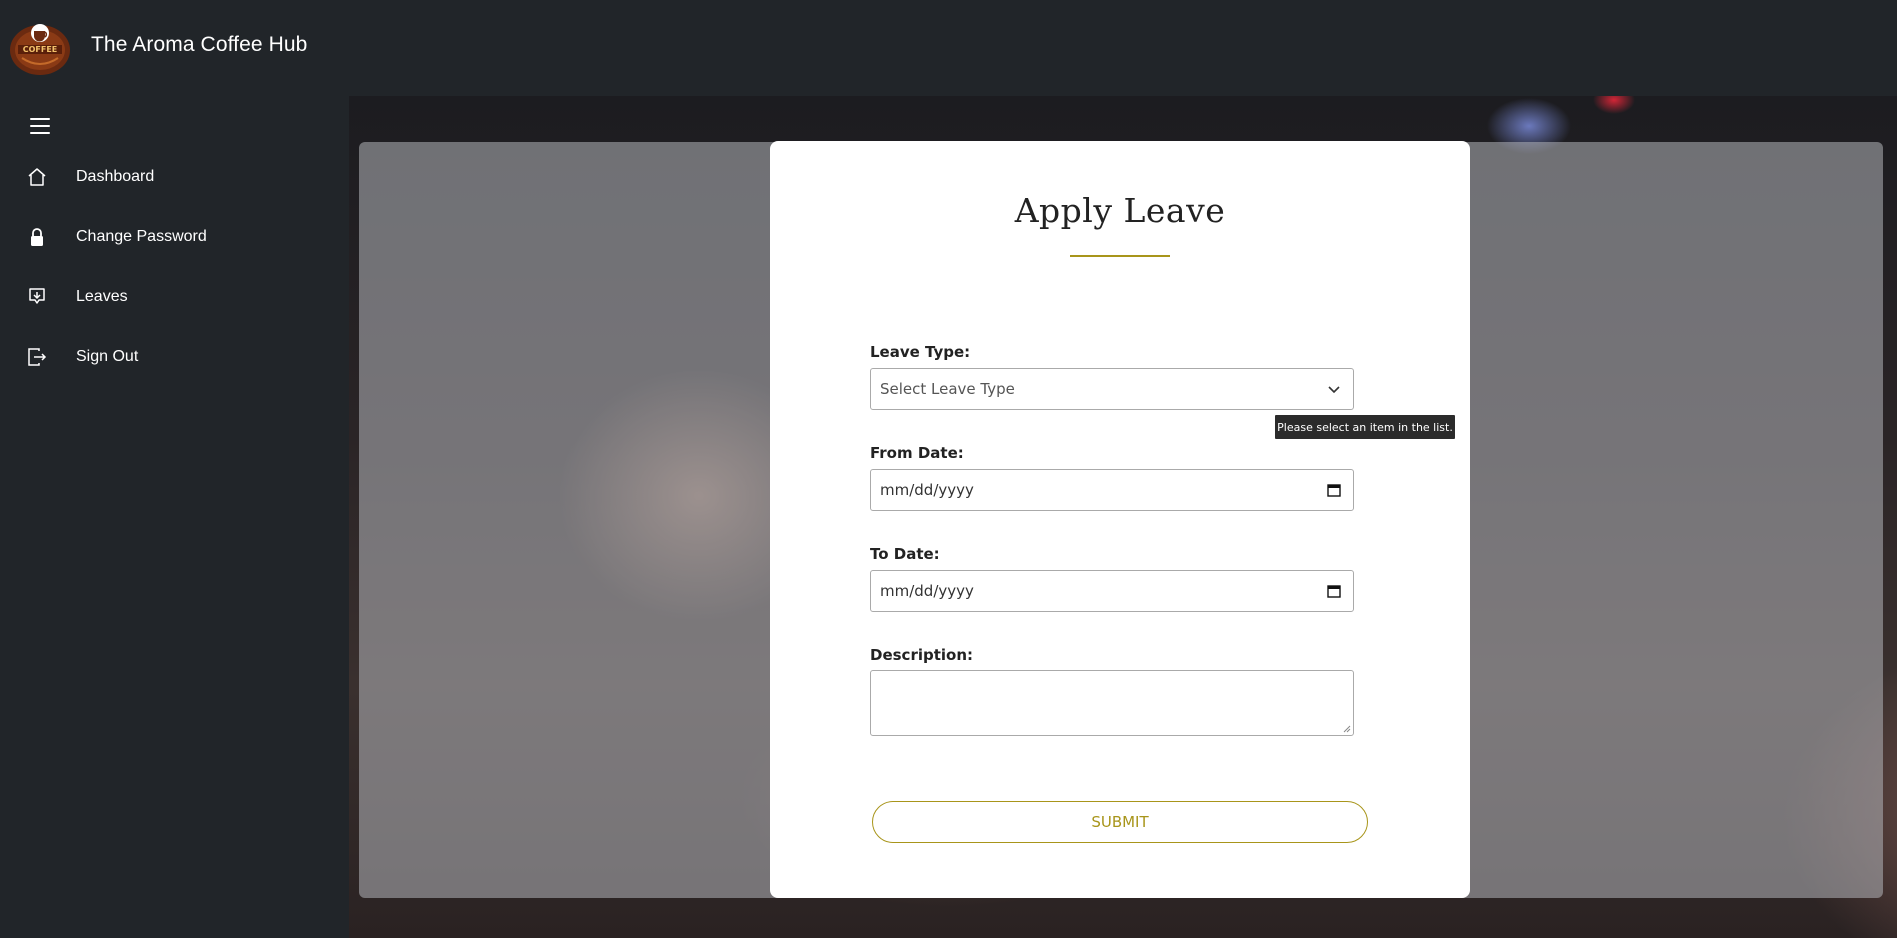  What do you see at coordinates (927, 490) in the screenshot?
I see `from-date-placeholder: mm/dd/yyyy` at bounding box center [927, 490].